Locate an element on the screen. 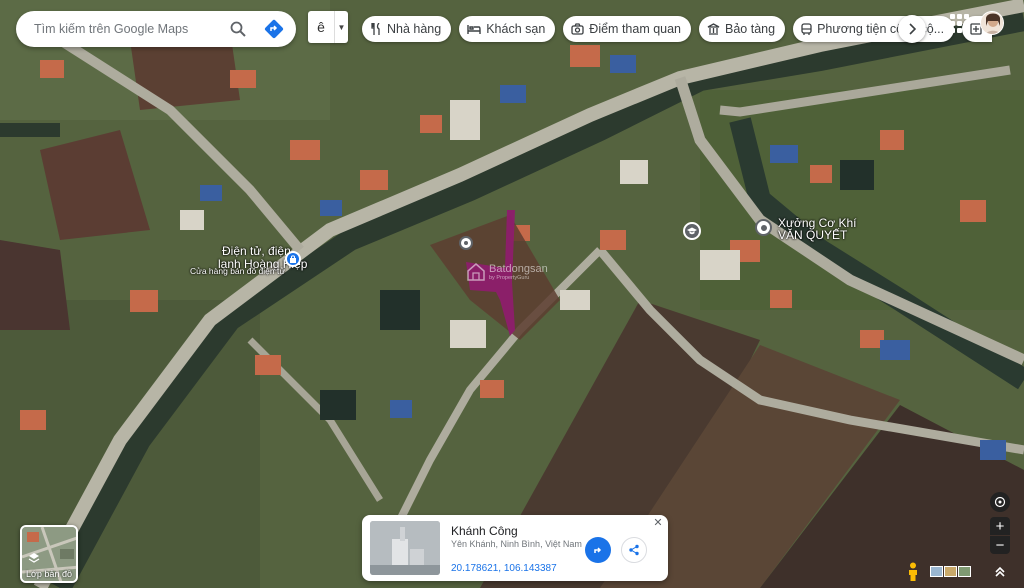  watermark-house-icon is located at coordinates (476, 272).